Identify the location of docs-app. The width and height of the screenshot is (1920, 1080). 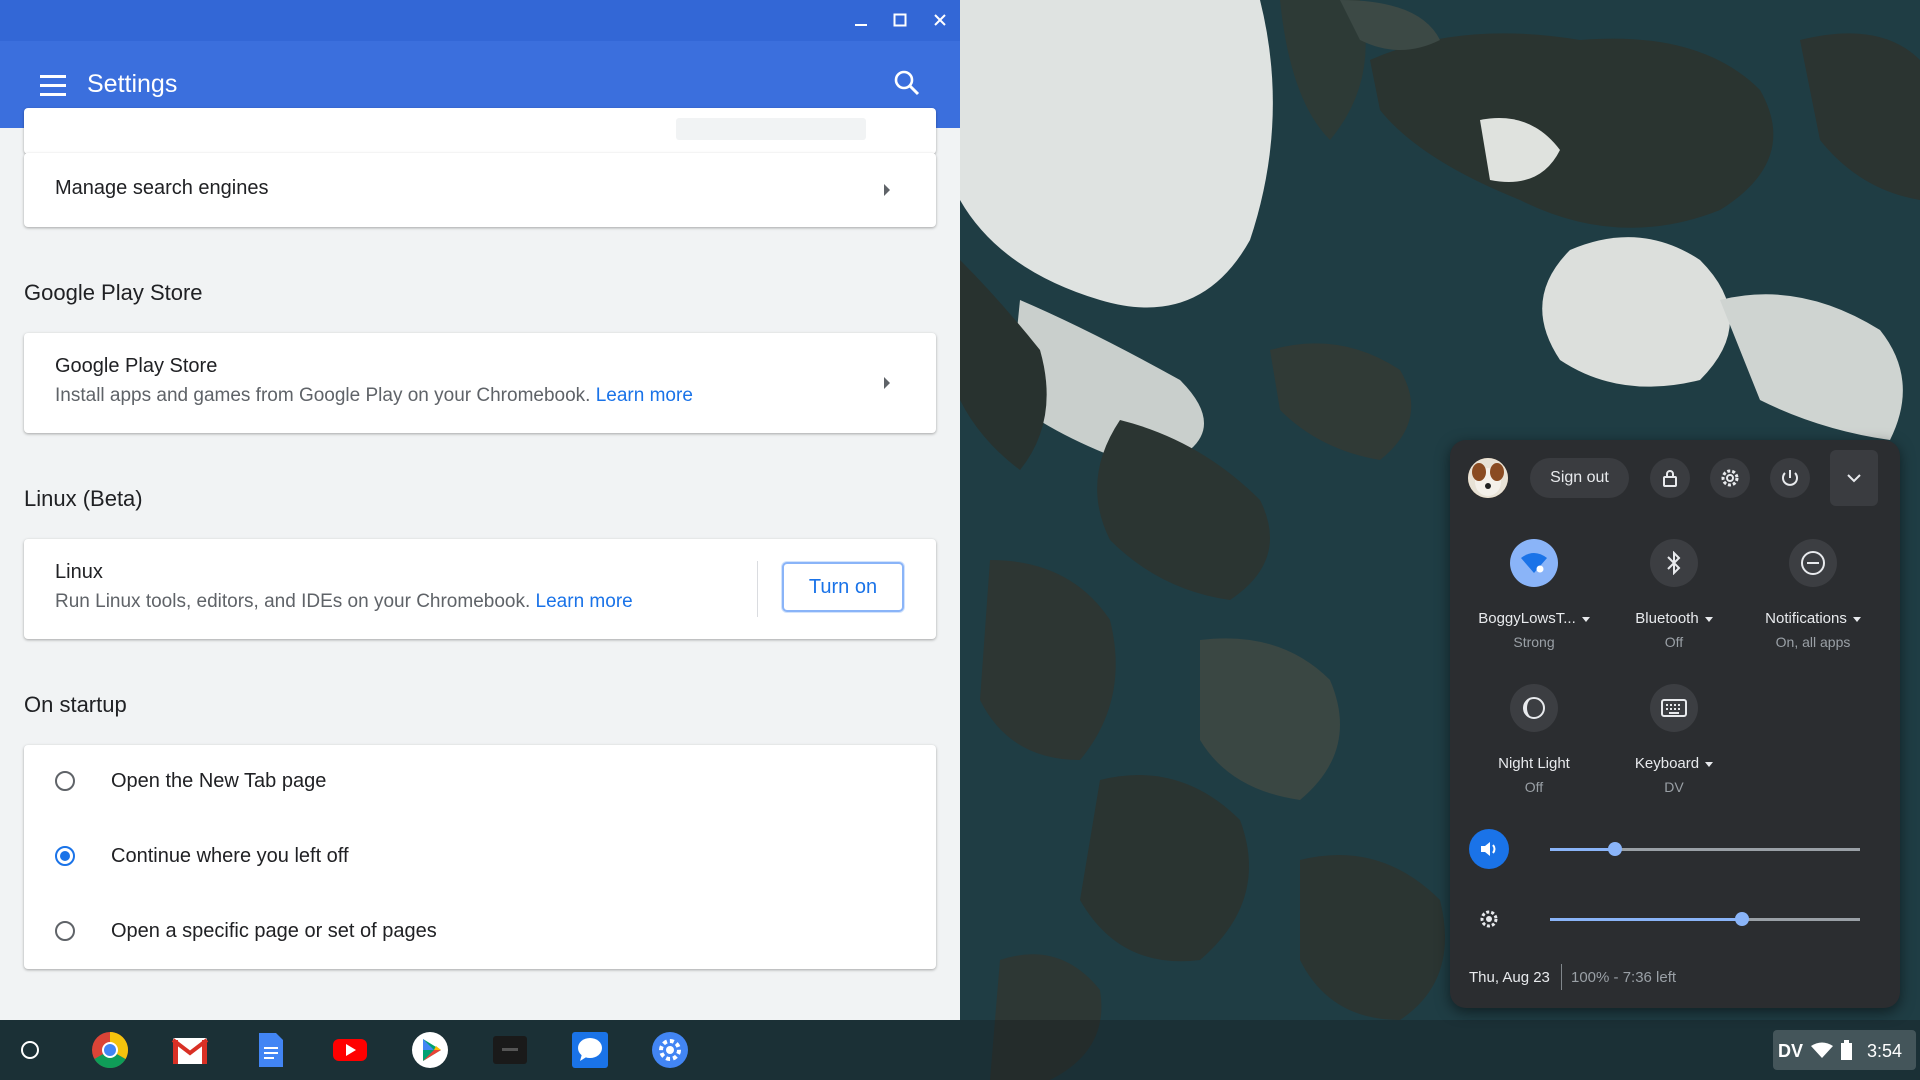
(270, 1050).